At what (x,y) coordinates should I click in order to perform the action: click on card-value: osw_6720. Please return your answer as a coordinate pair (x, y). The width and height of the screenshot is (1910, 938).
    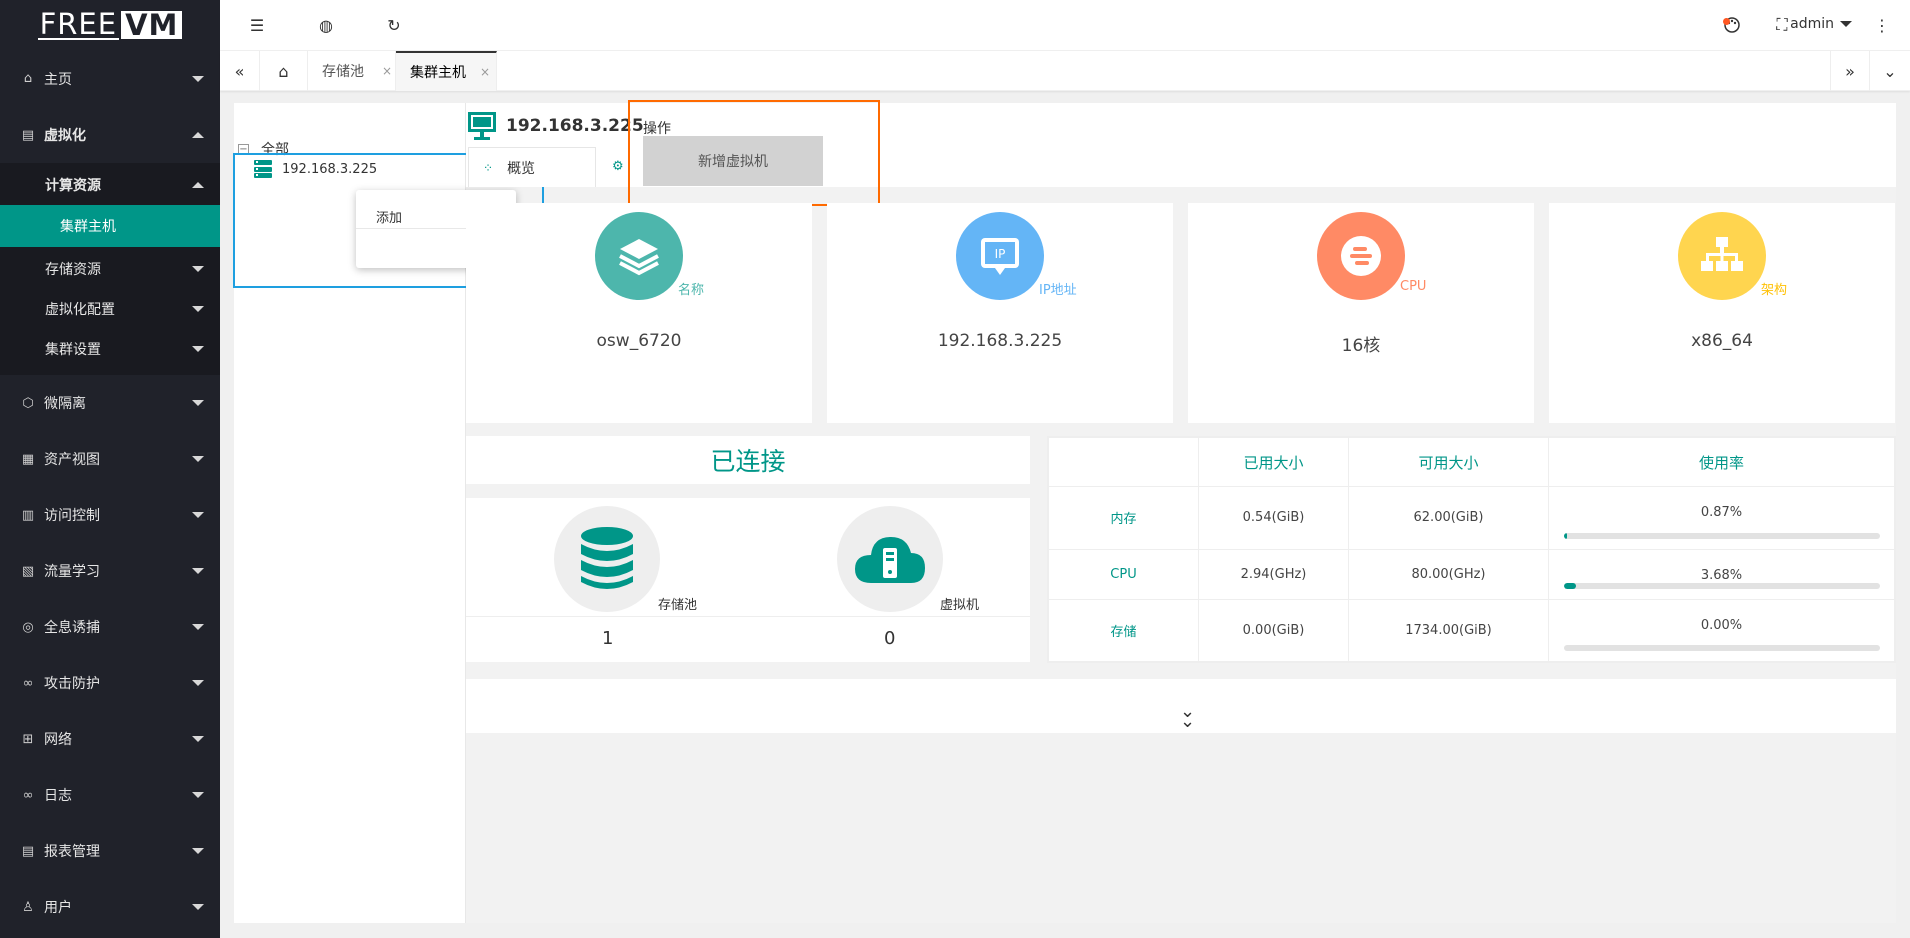
    Looking at the image, I should click on (639, 341).